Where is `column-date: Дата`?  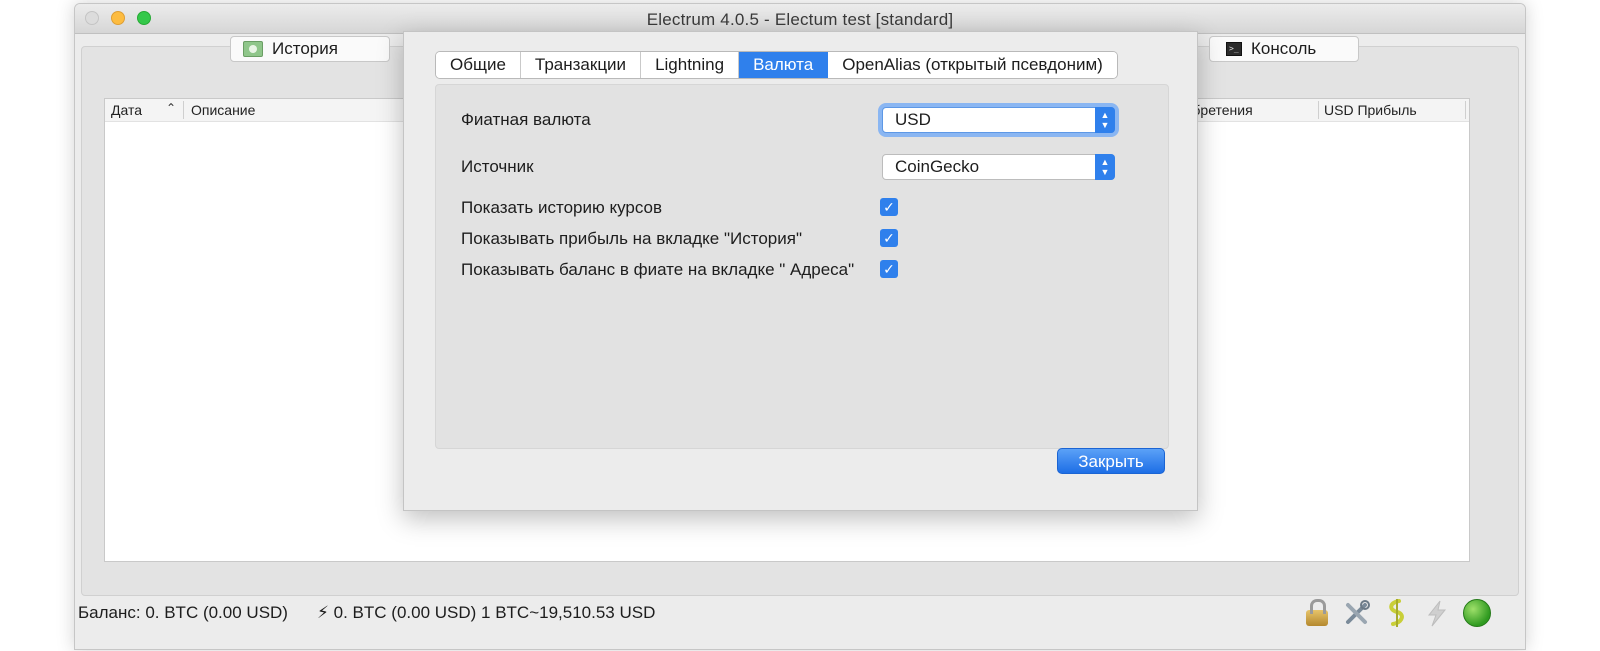
column-date: Дата is located at coordinates (126, 110).